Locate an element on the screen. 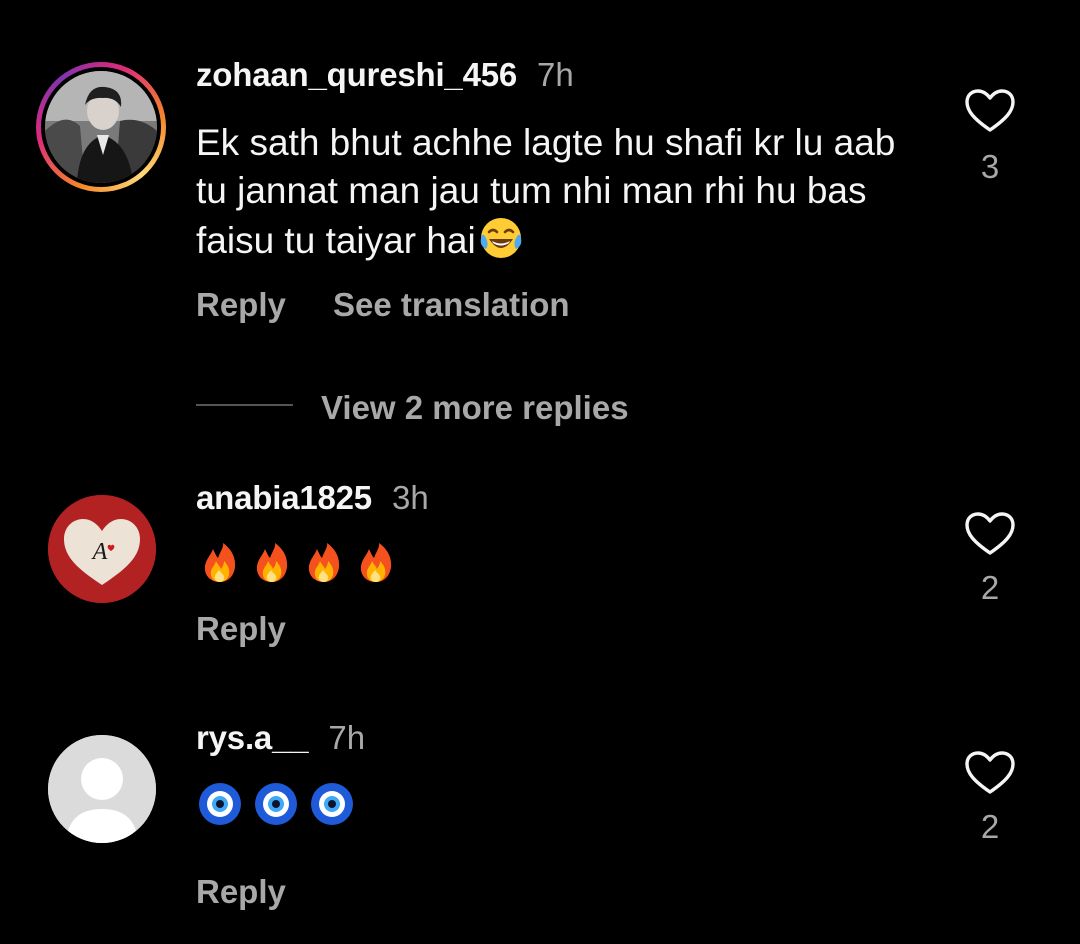  story-ring is located at coordinates (101, 127).